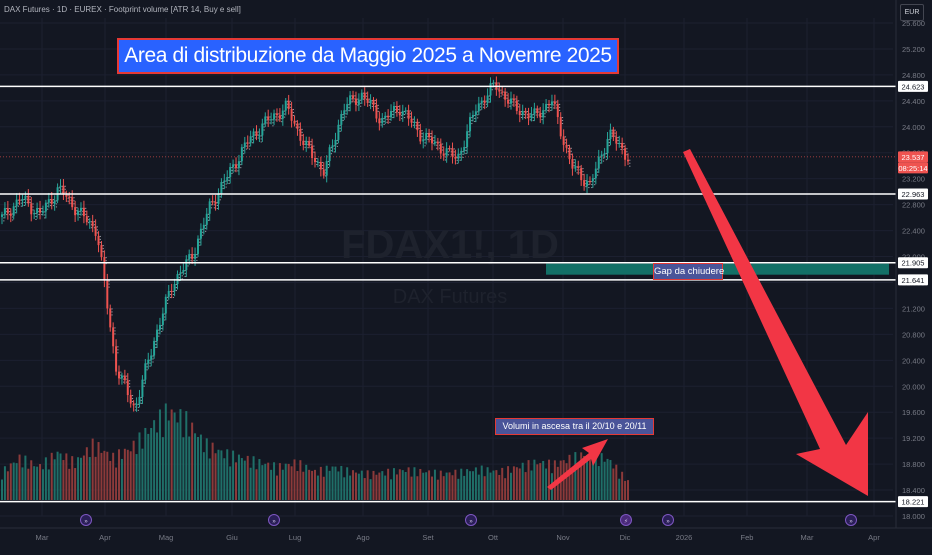 This screenshot has width=932, height=555. I want to click on y-tick-label: 25.200, so click(913, 49).